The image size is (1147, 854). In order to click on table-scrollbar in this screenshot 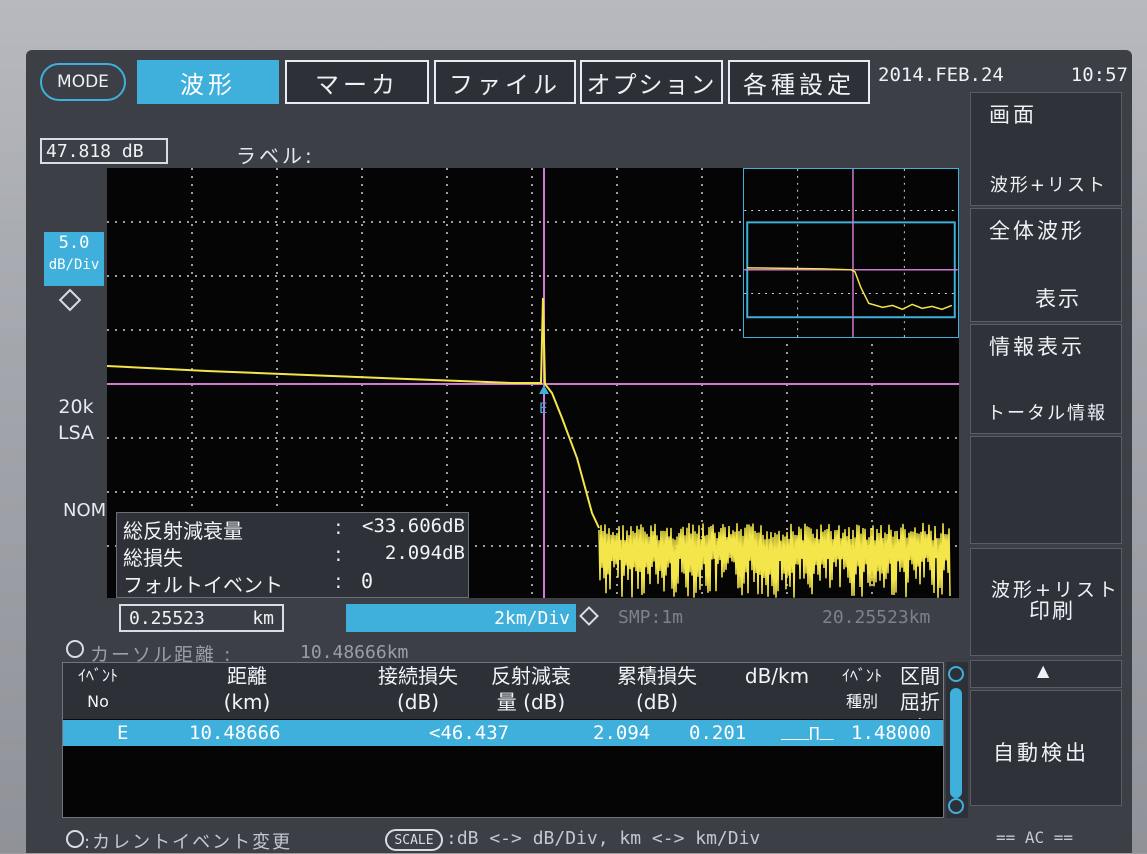, I will do `click(957, 740)`.